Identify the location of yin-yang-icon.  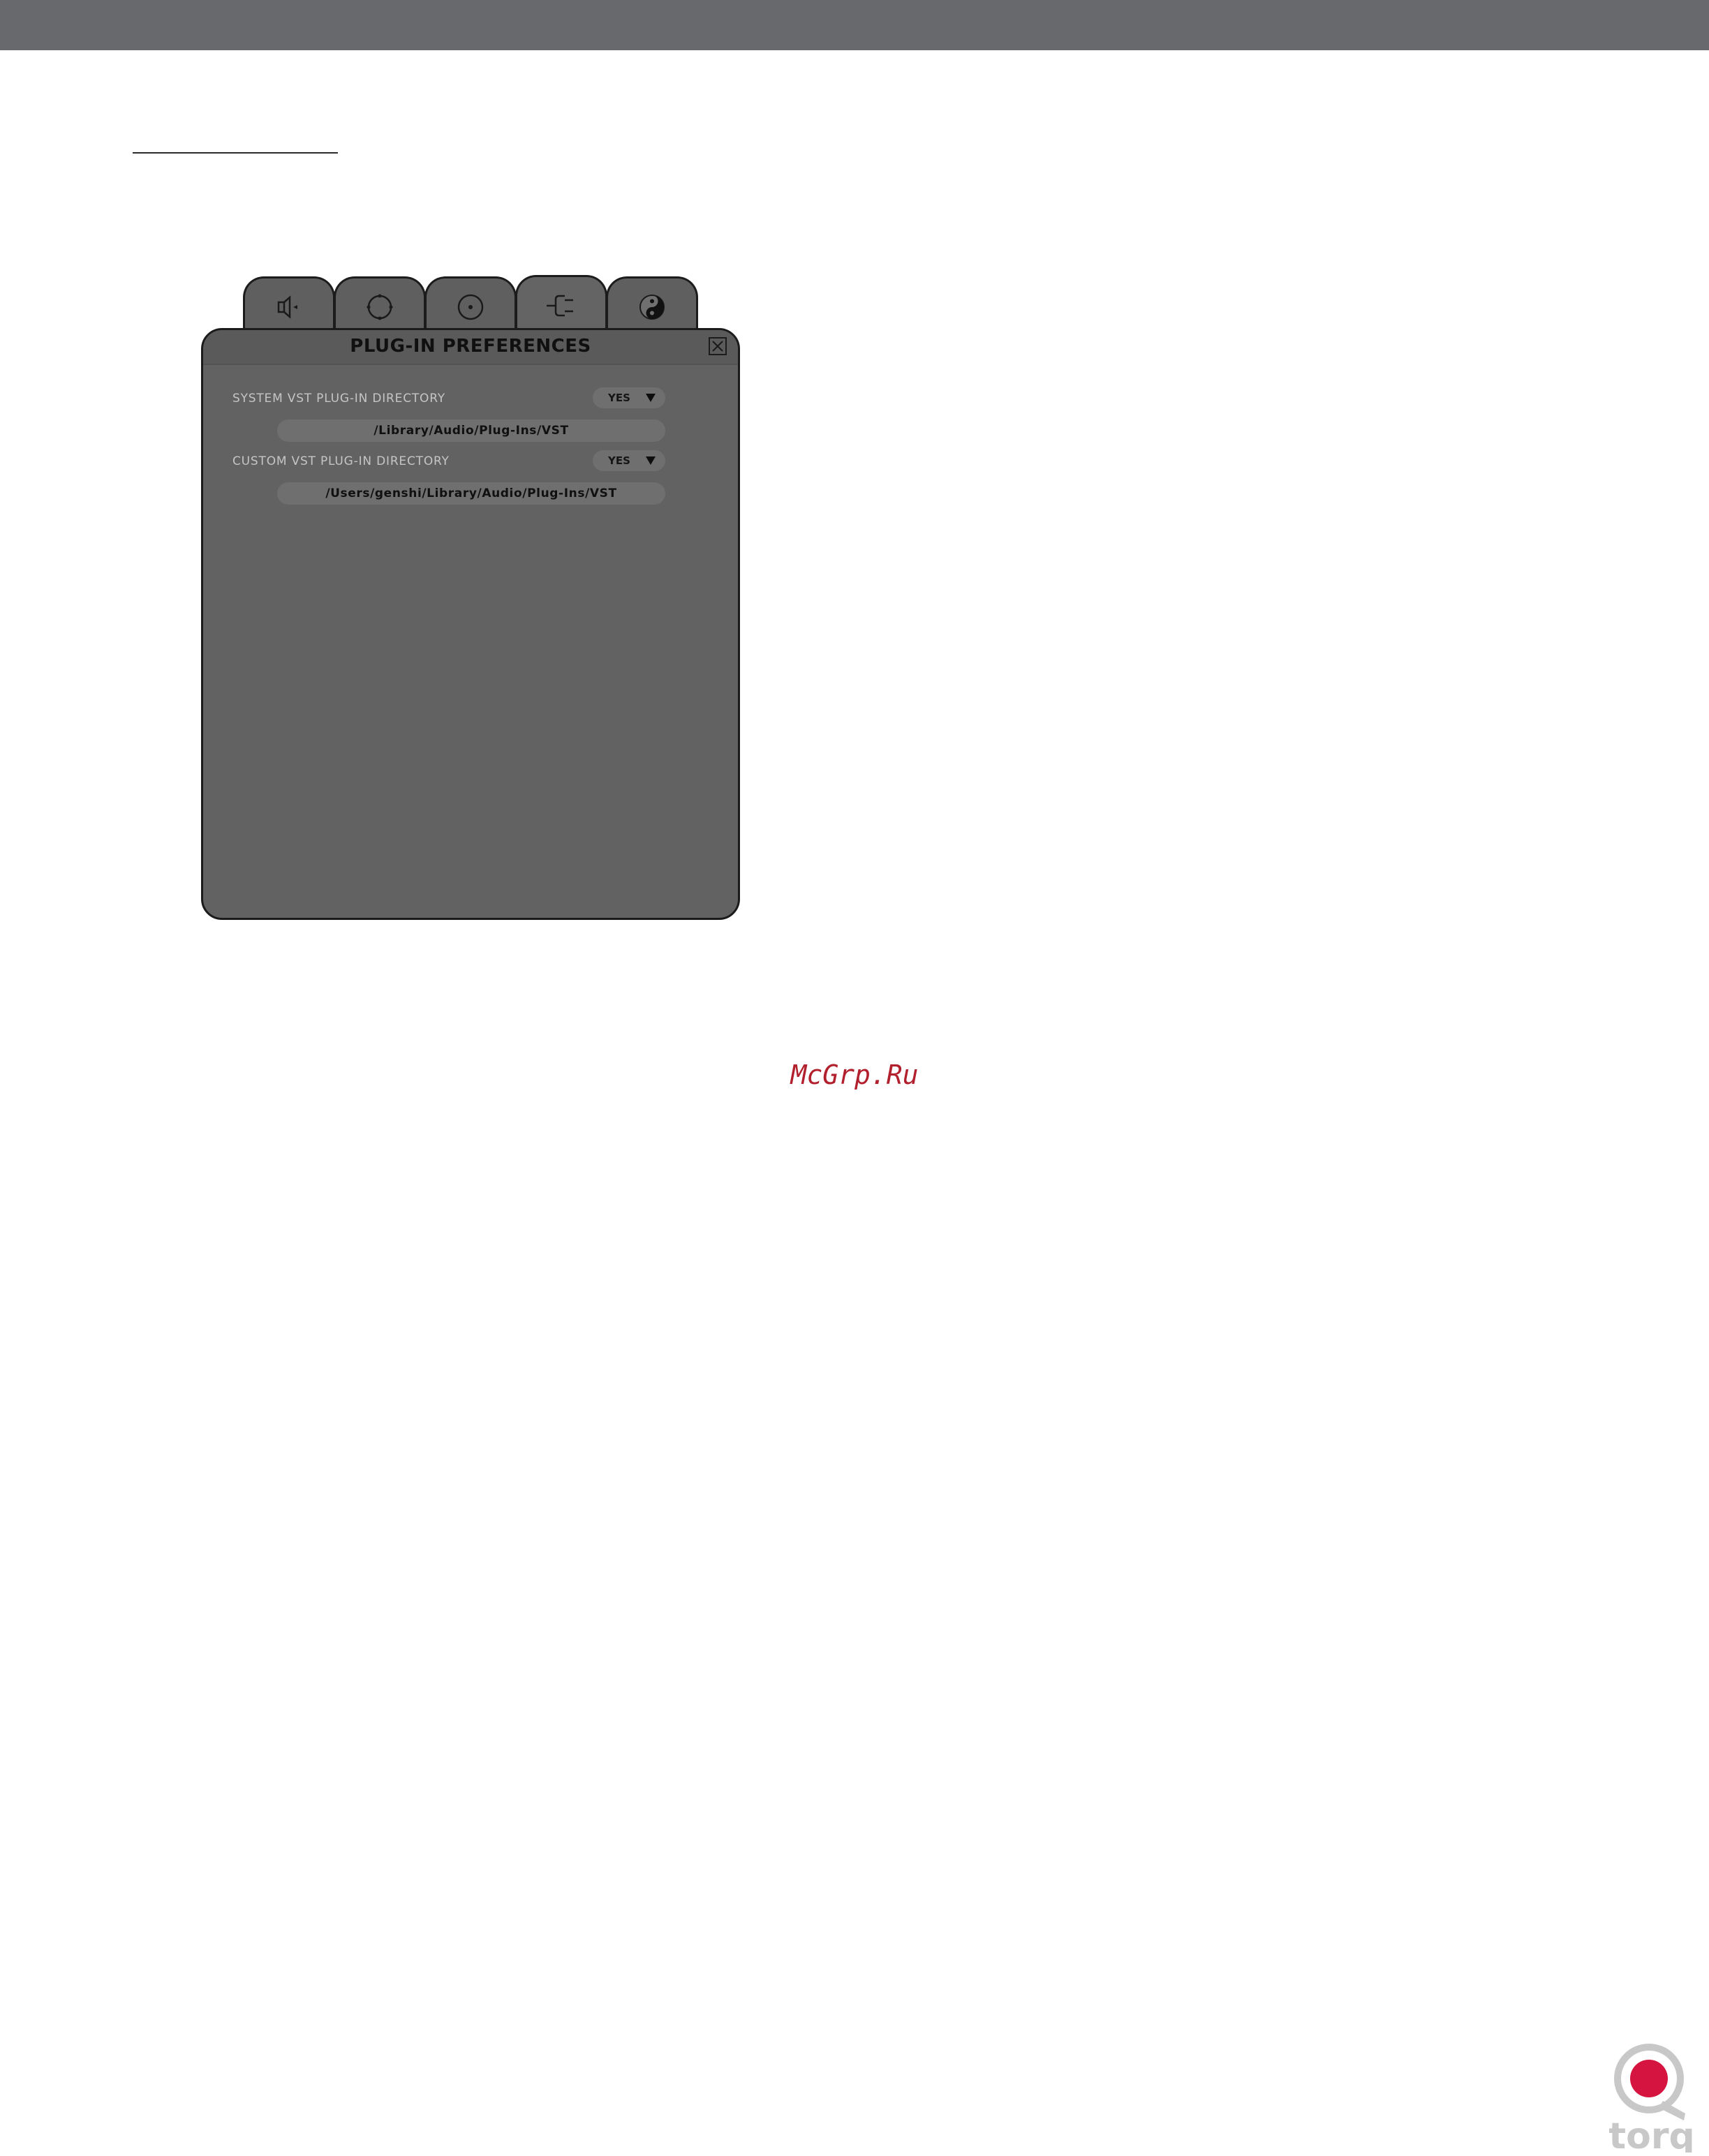
(652, 307).